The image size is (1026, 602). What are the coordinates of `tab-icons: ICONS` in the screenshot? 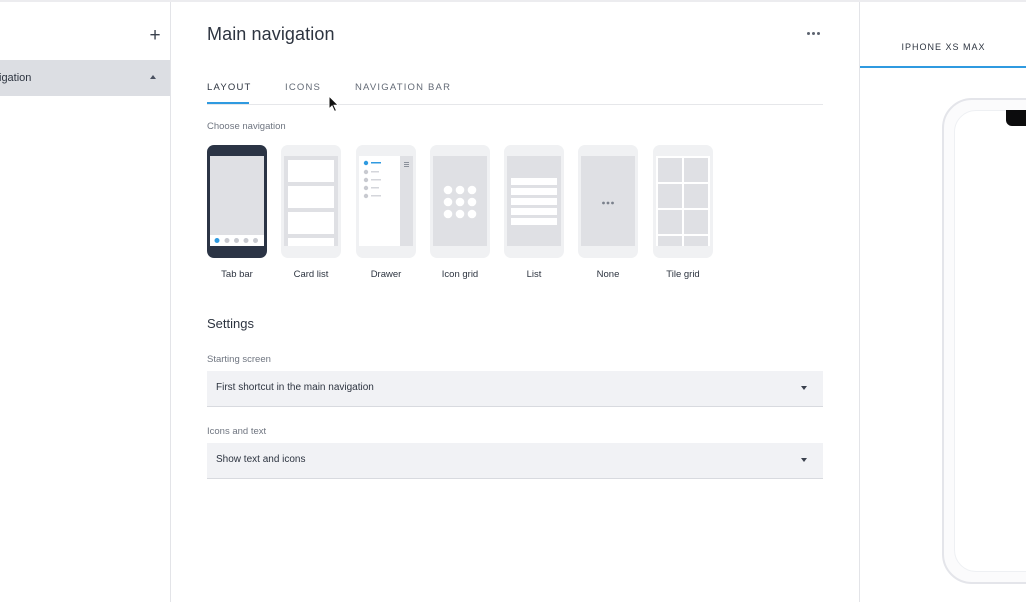 It's located at (303, 87).